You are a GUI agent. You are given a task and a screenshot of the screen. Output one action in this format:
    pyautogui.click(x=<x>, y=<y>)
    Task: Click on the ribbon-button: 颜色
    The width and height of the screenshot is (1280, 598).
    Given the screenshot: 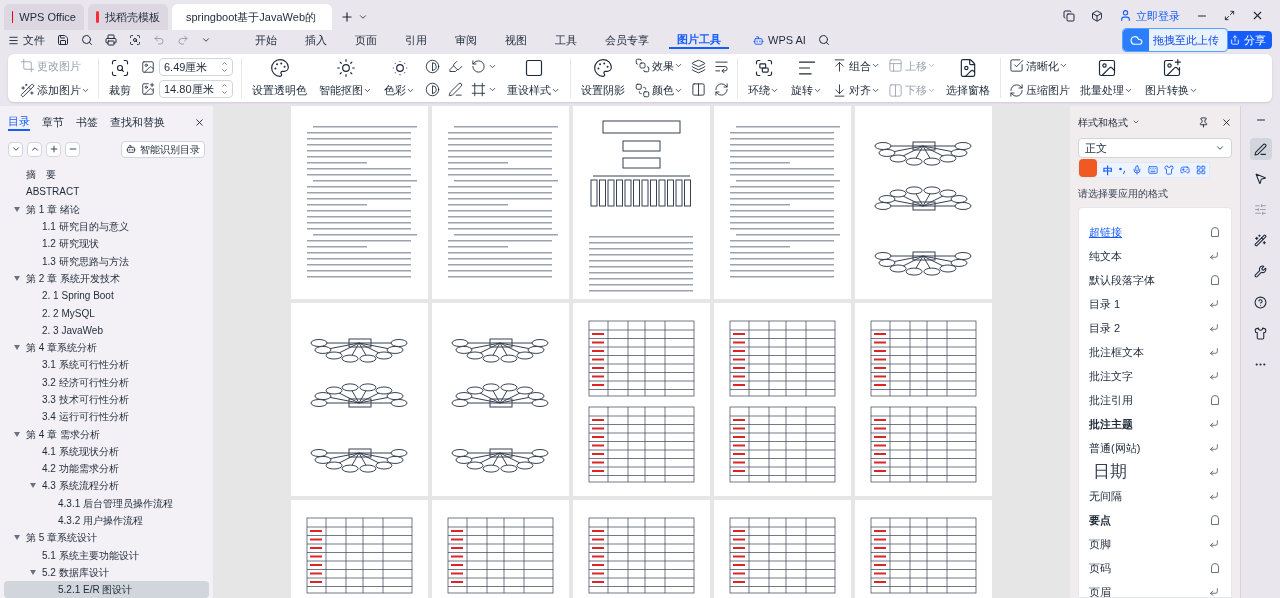 What is the action you would take?
    pyautogui.click(x=659, y=90)
    